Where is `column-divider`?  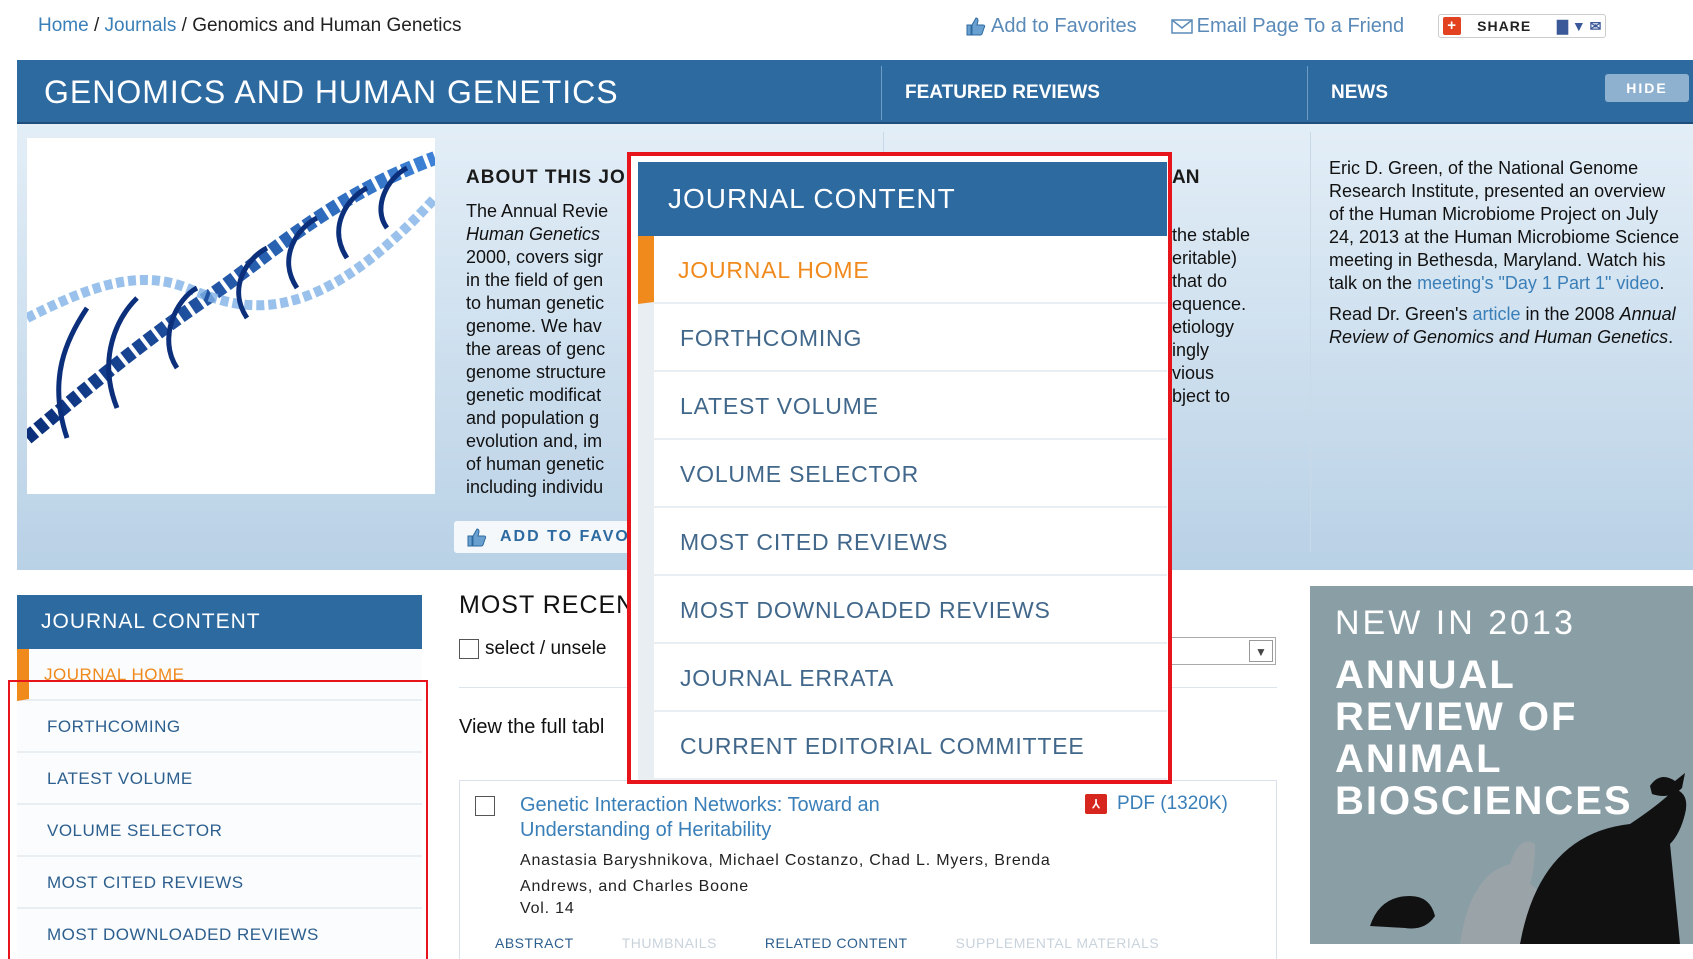 column-divider is located at coordinates (1310, 342).